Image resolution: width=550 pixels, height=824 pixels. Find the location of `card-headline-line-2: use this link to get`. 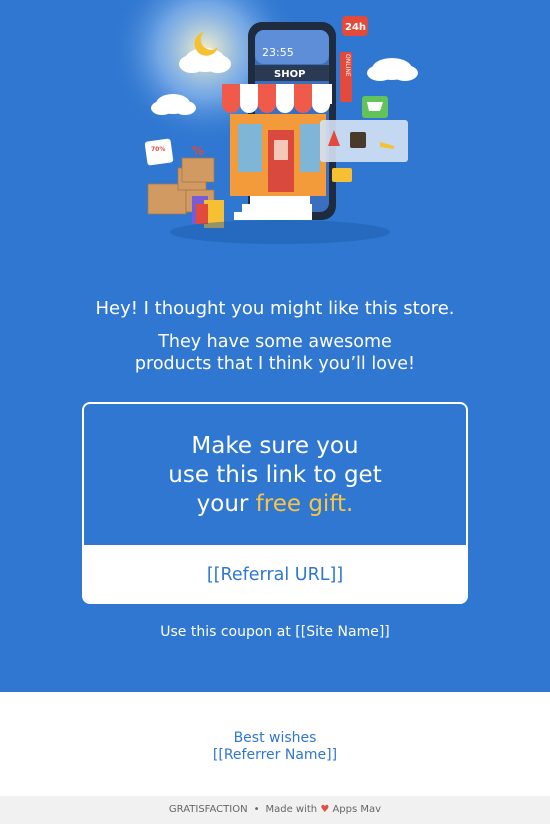

card-headline-line-2: use this link to get is located at coordinates (275, 475).